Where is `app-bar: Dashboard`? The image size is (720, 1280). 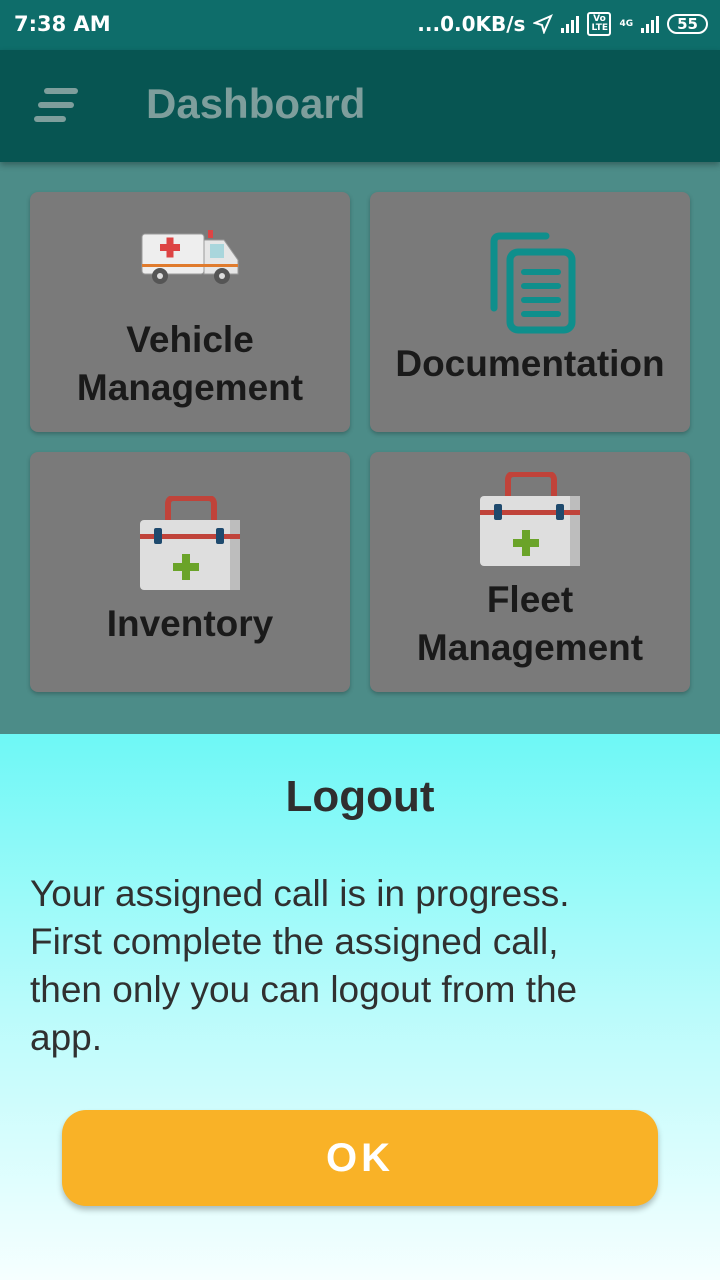
app-bar: Dashboard is located at coordinates (360, 106).